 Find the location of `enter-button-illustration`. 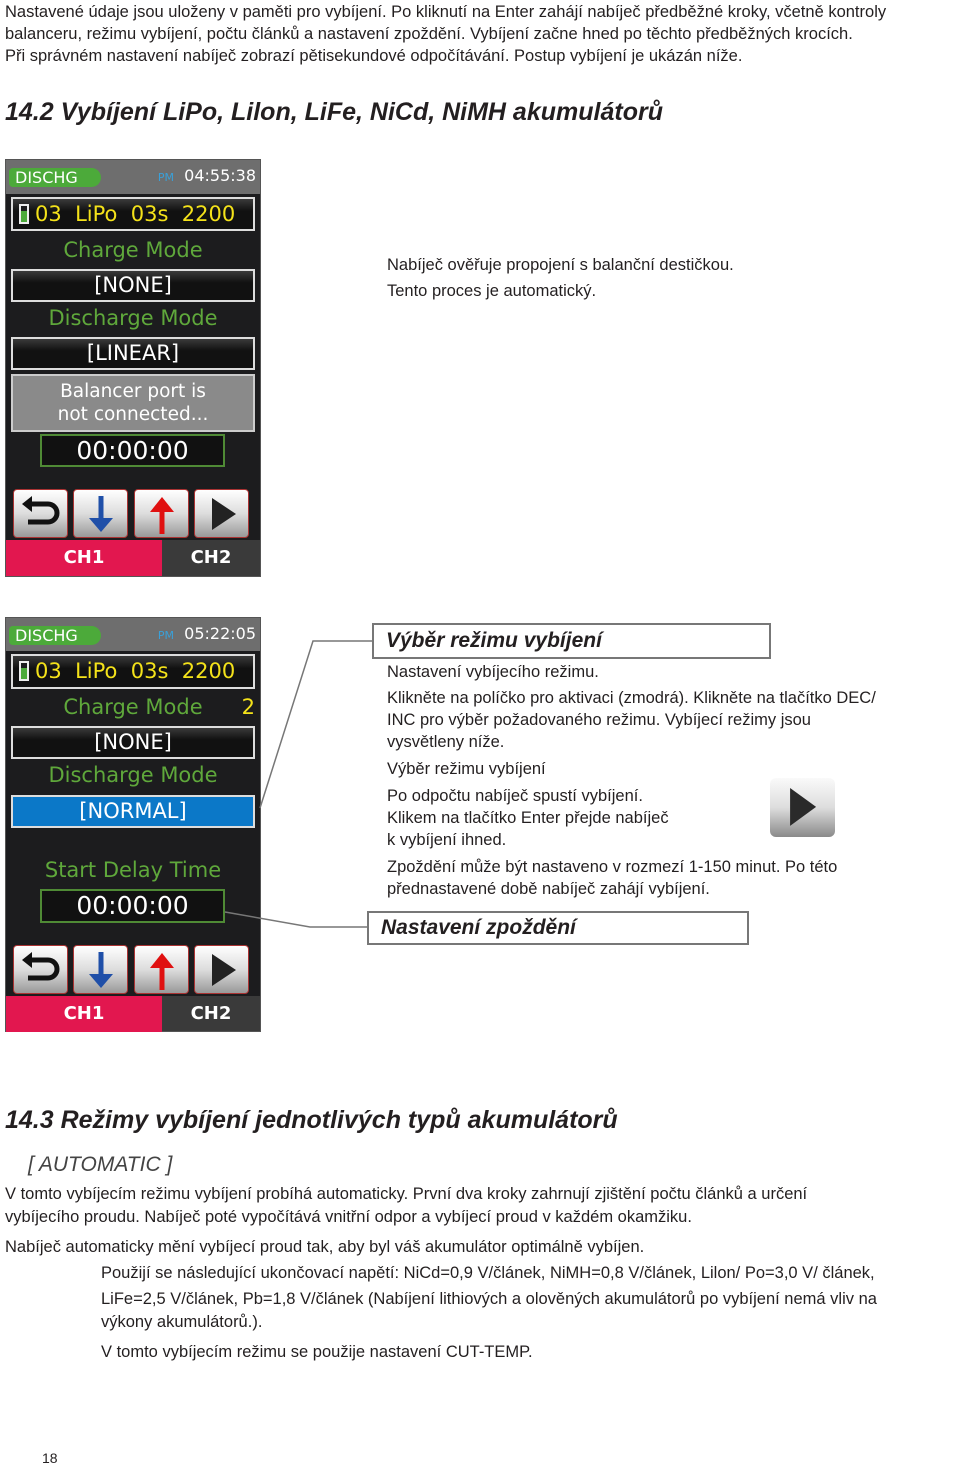

enter-button-illustration is located at coordinates (802, 807).